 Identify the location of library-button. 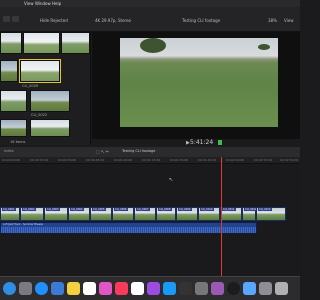
(6, 19).